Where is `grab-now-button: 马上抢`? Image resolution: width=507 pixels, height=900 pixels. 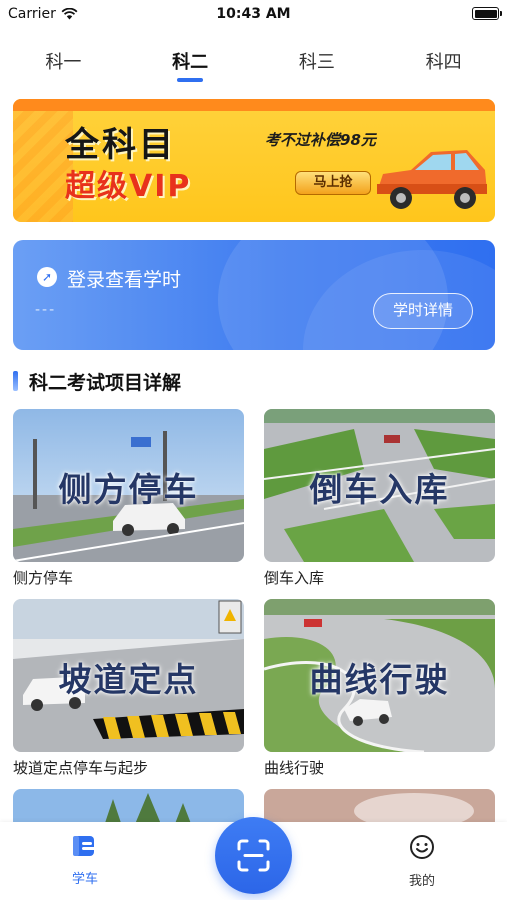
grab-now-button: 马上抢 is located at coordinates (333, 183).